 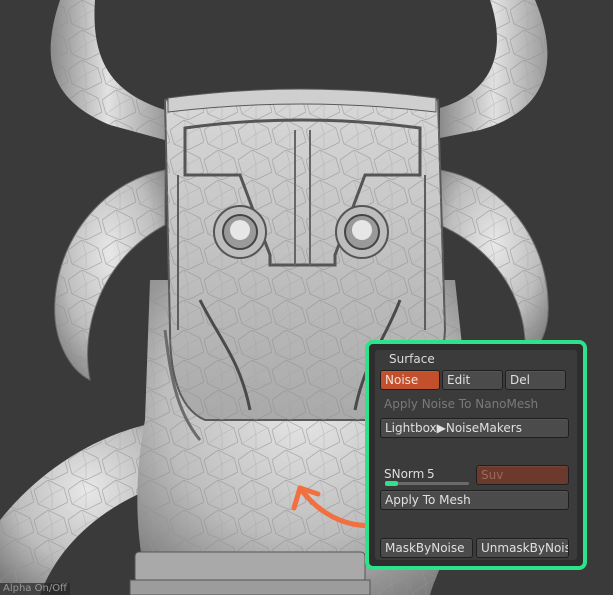 I want to click on panel-title: Surface, so click(x=412, y=359).